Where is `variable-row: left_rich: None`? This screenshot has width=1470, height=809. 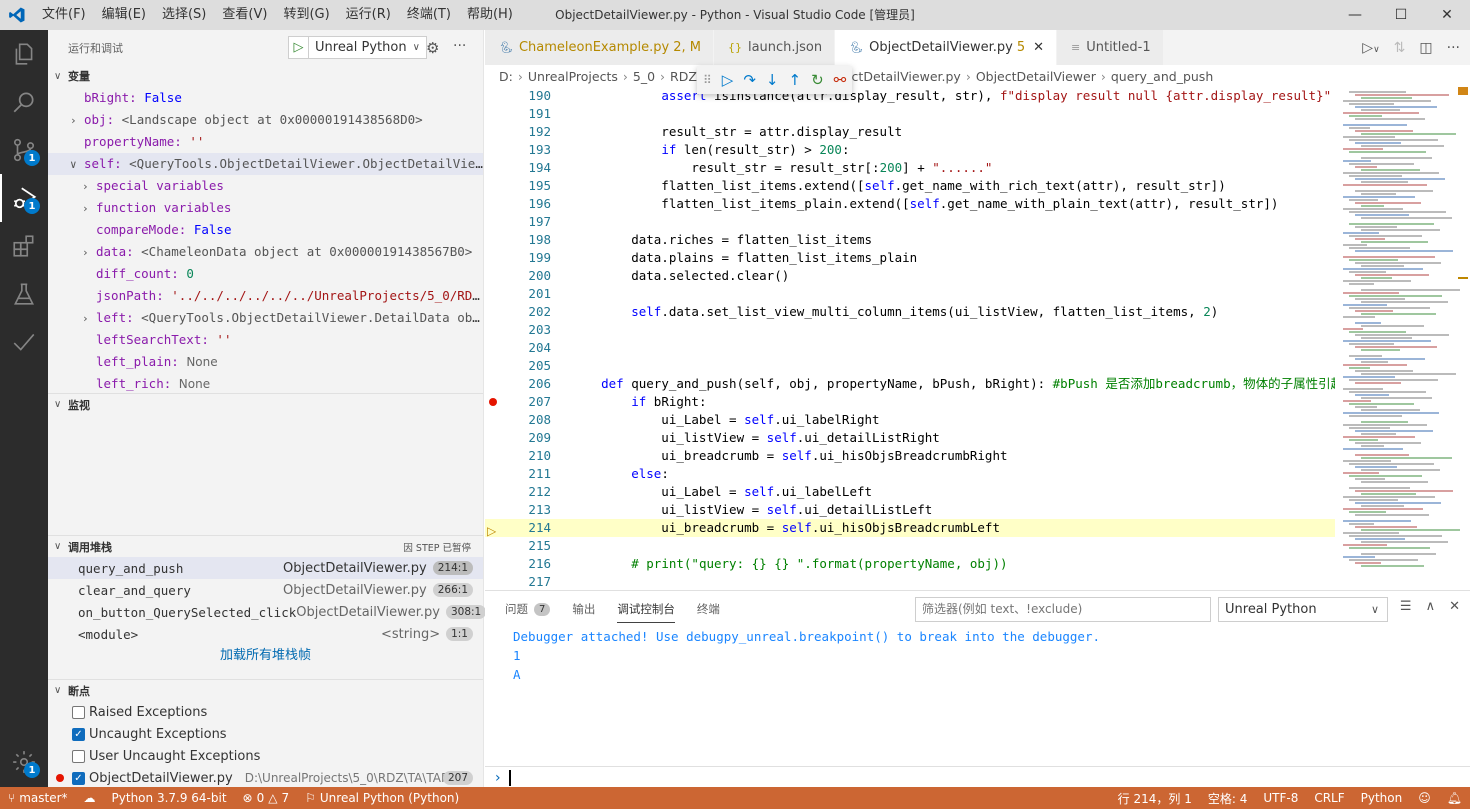
variable-row: left_rich: None is located at coordinates (265, 383).